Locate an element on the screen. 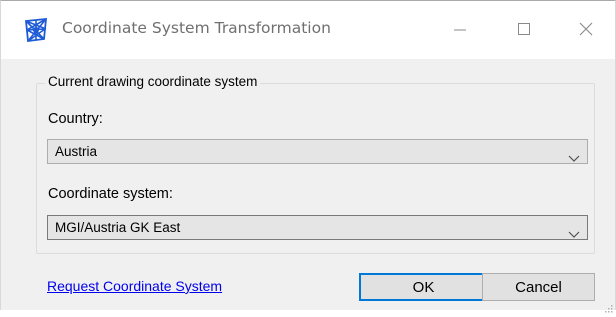 The height and width of the screenshot is (317, 616). coordinate-system-label: Coordinate system: is located at coordinates (110, 194).